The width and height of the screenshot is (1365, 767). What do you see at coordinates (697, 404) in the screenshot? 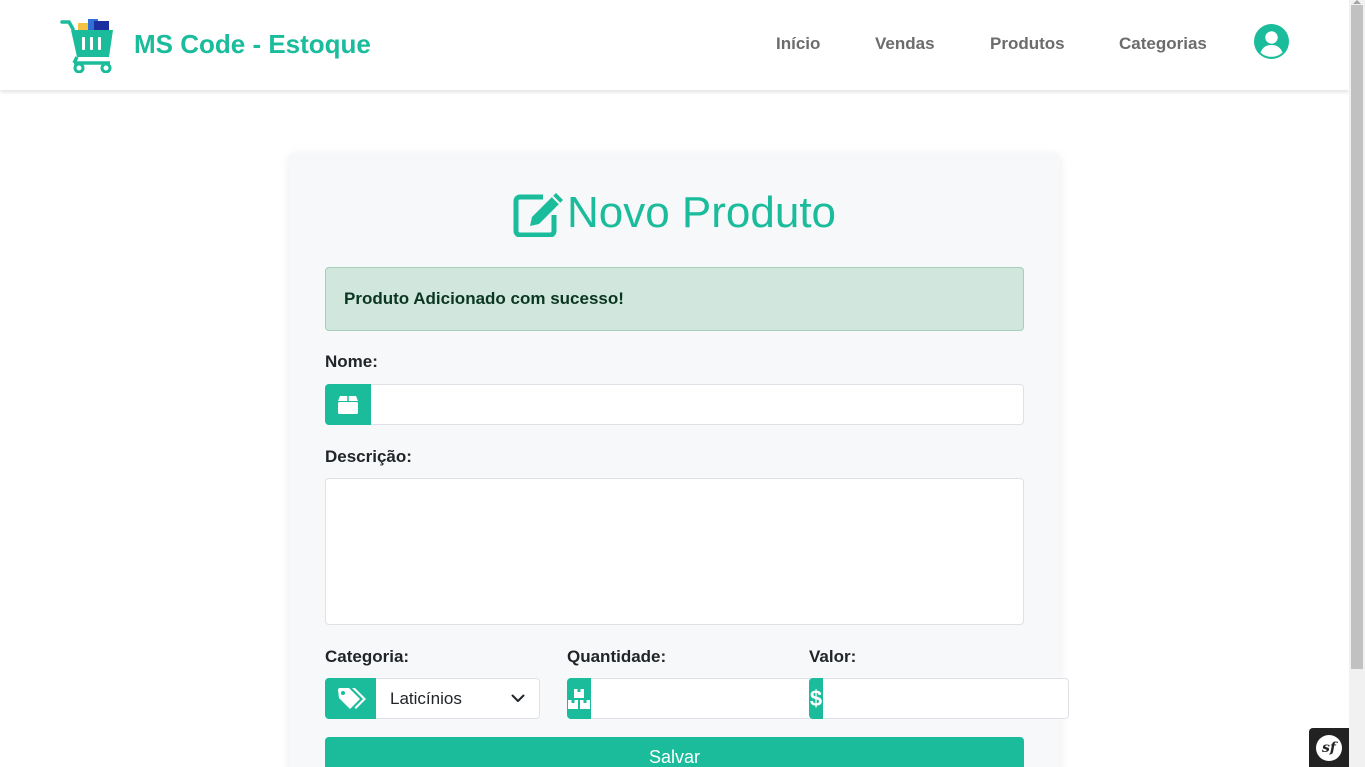
I see `nome-input` at bounding box center [697, 404].